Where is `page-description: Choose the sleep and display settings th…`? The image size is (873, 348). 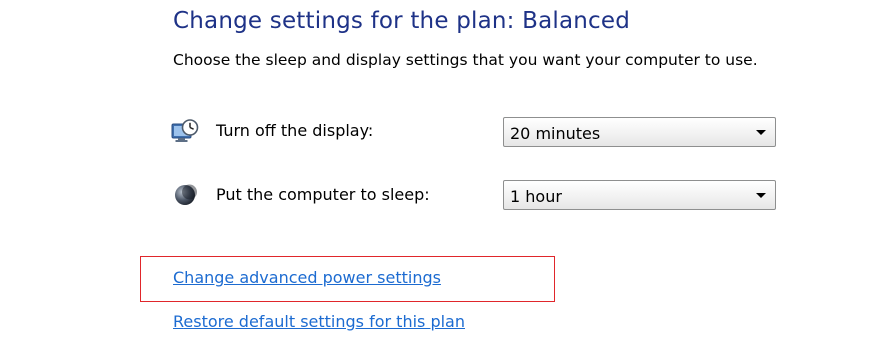 page-description: Choose the sleep and display settings th… is located at coordinates (465, 60).